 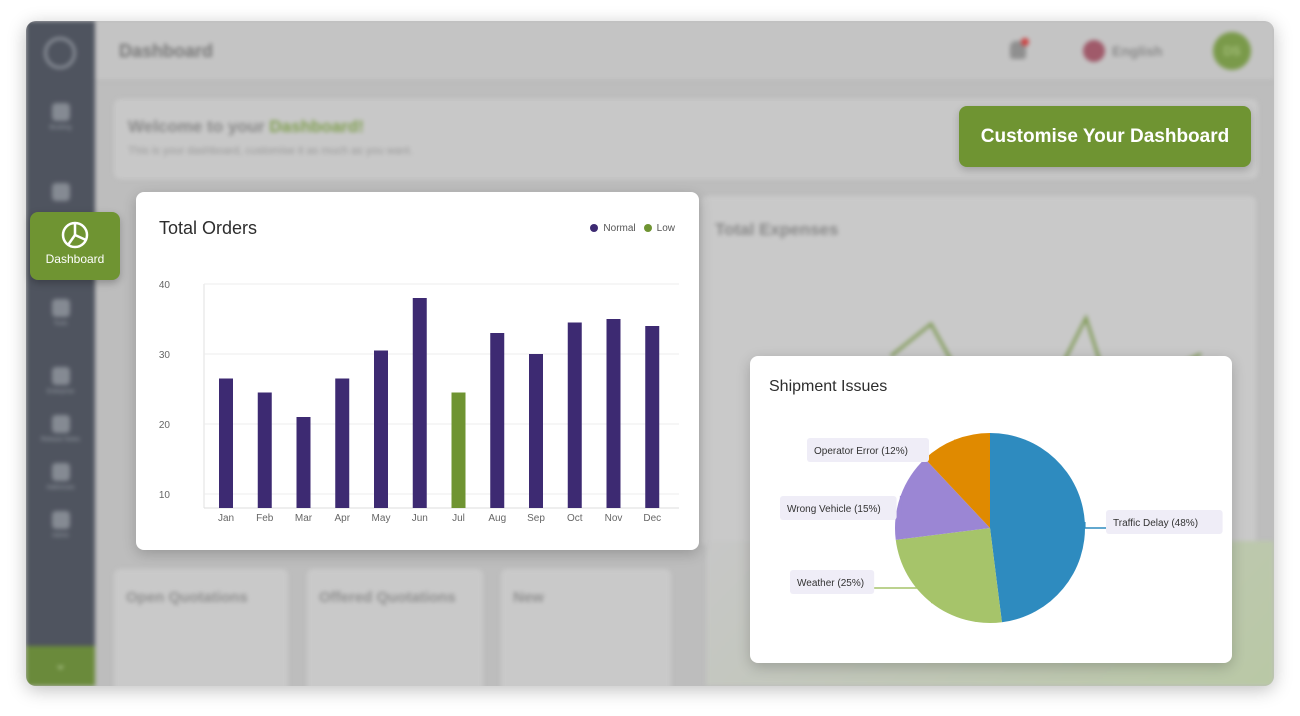 I want to click on new-quotations-title: New, so click(x=528, y=597).